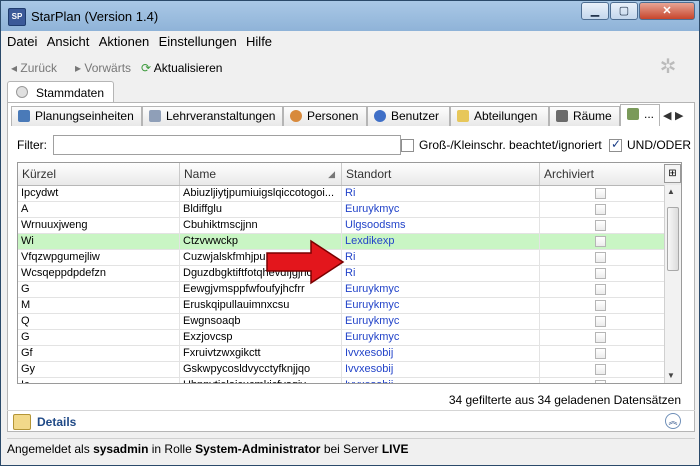  I want to click on scrollbar-thumb, so click(673, 239).